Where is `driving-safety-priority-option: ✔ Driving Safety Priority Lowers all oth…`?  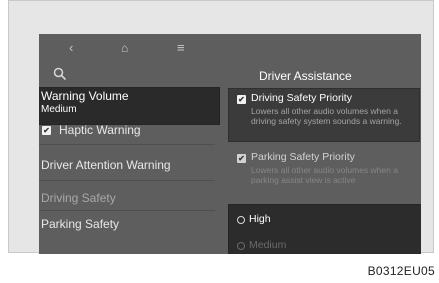 driving-safety-priority-option: ✔ Driving Safety Priority Lowers all oth… is located at coordinates (324, 115).